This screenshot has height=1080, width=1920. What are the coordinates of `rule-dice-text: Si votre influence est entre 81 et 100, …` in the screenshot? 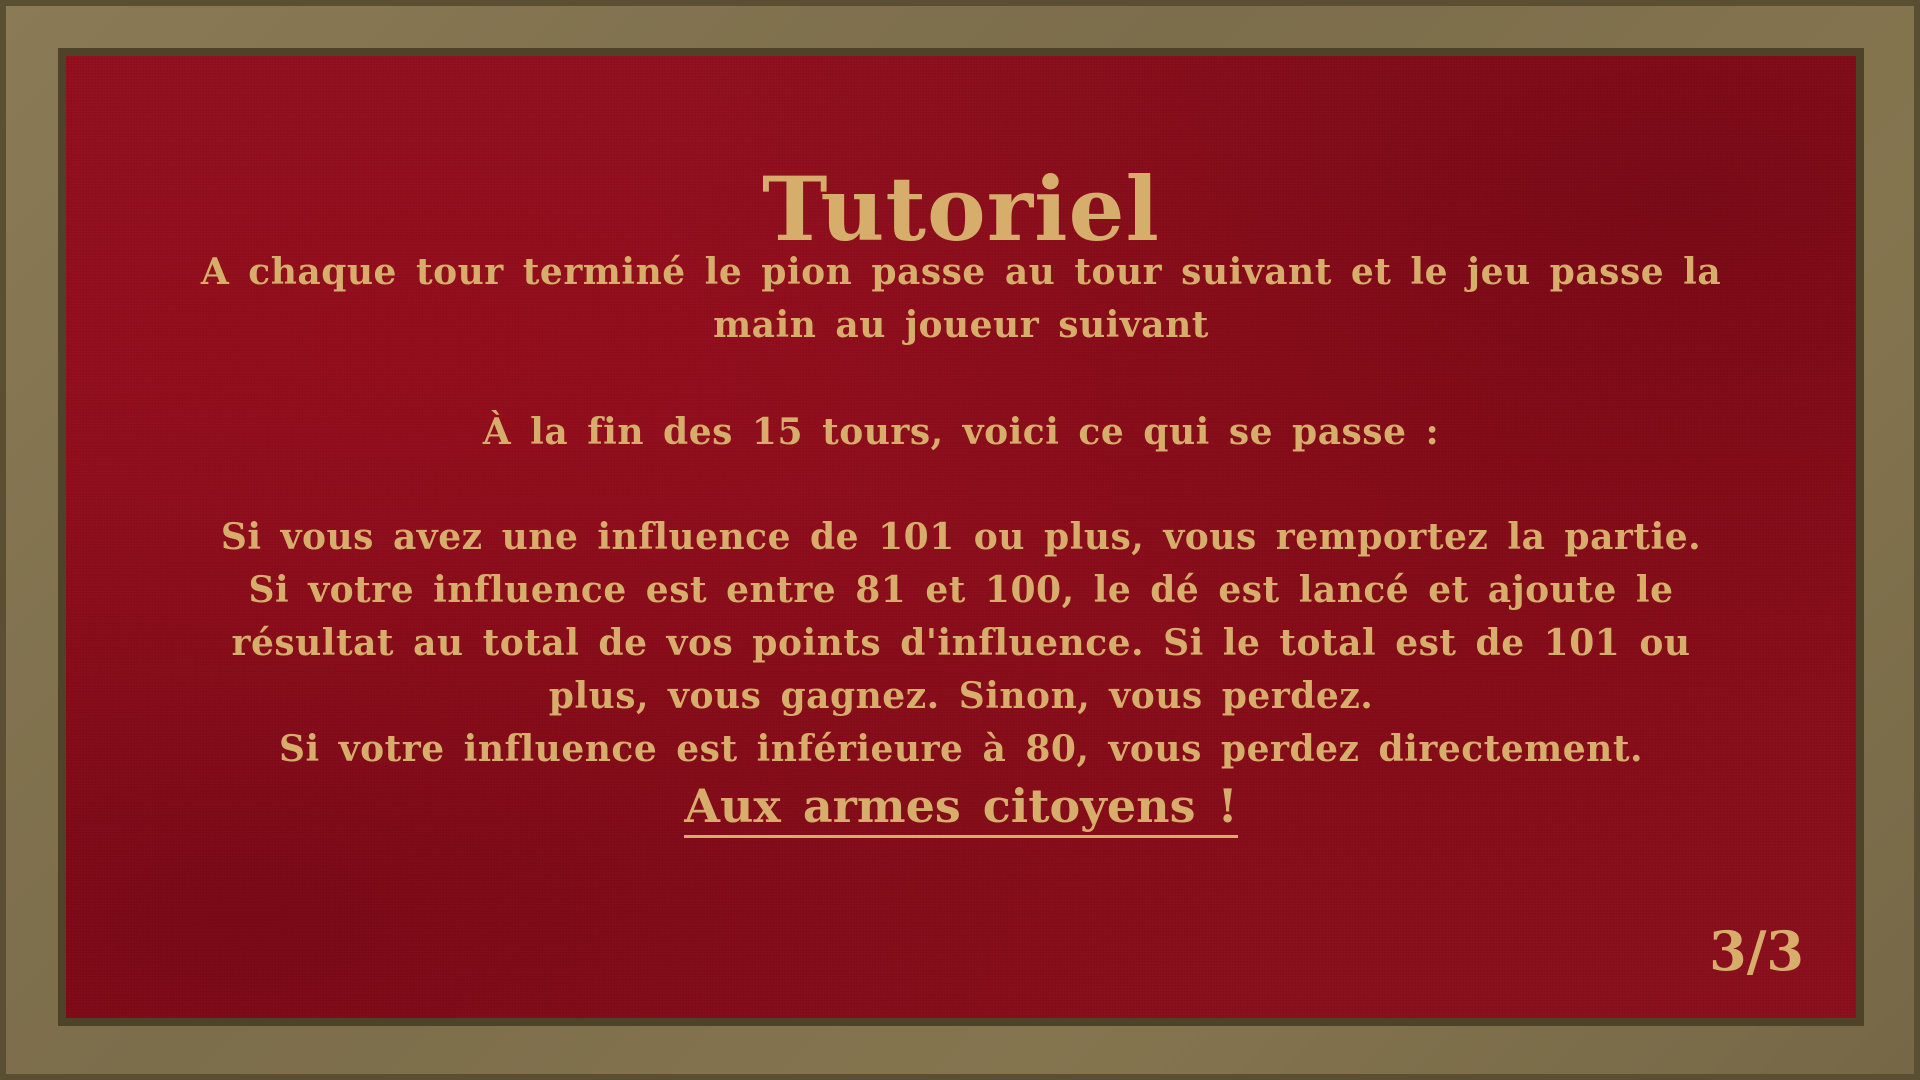 It's located at (961, 643).